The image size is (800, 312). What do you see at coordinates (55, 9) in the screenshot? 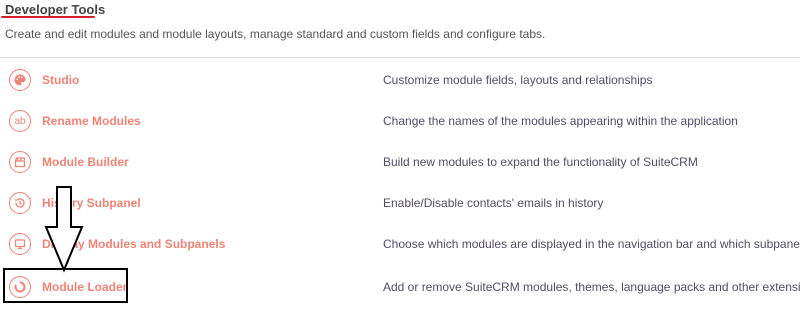
I see `page-title: Developer Tools` at bounding box center [55, 9].